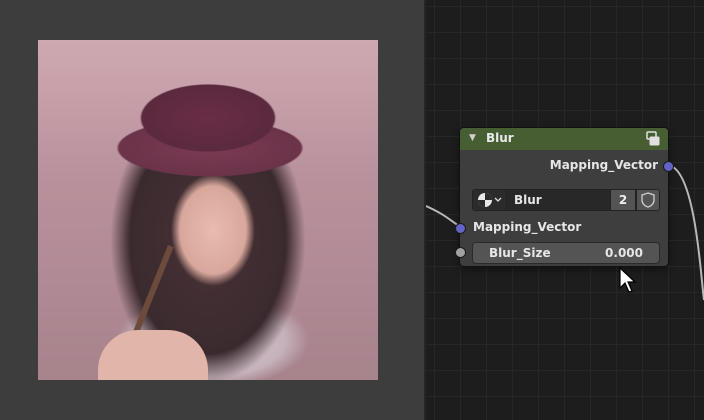 This screenshot has height=420, width=704. Describe the element at coordinates (498, 199) in the screenshot. I see `chevron-down-icon` at that location.